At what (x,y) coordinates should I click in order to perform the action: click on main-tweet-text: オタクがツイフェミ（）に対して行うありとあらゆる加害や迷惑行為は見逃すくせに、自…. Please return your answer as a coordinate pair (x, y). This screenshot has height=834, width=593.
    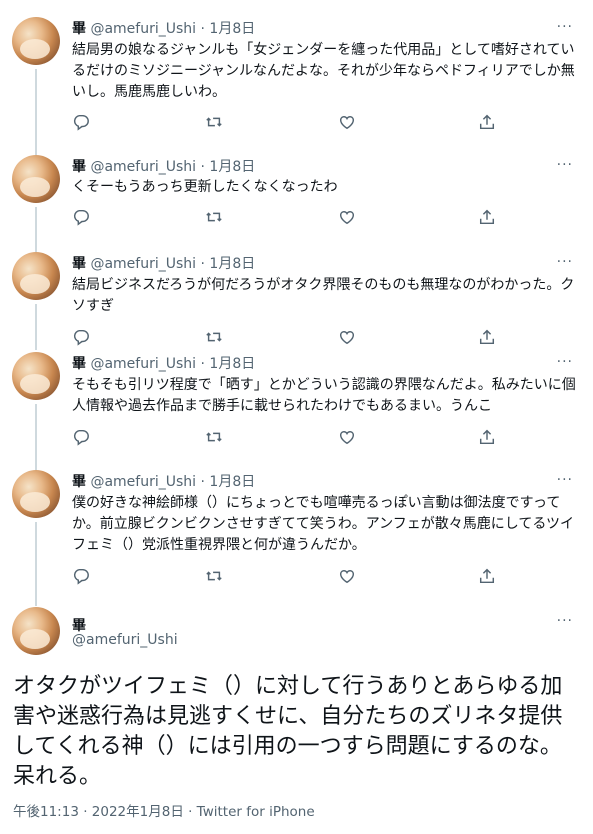
    Looking at the image, I should click on (288, 731).